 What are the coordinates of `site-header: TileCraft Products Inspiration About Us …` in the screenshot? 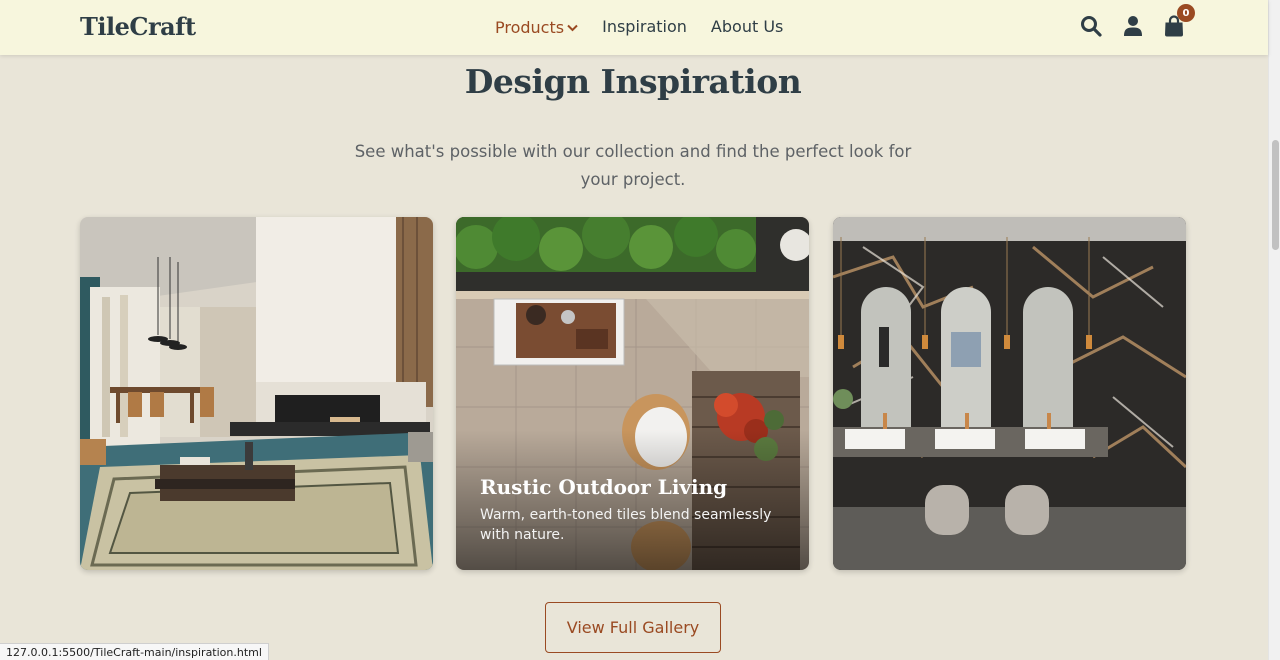 It's located at (634, 27).